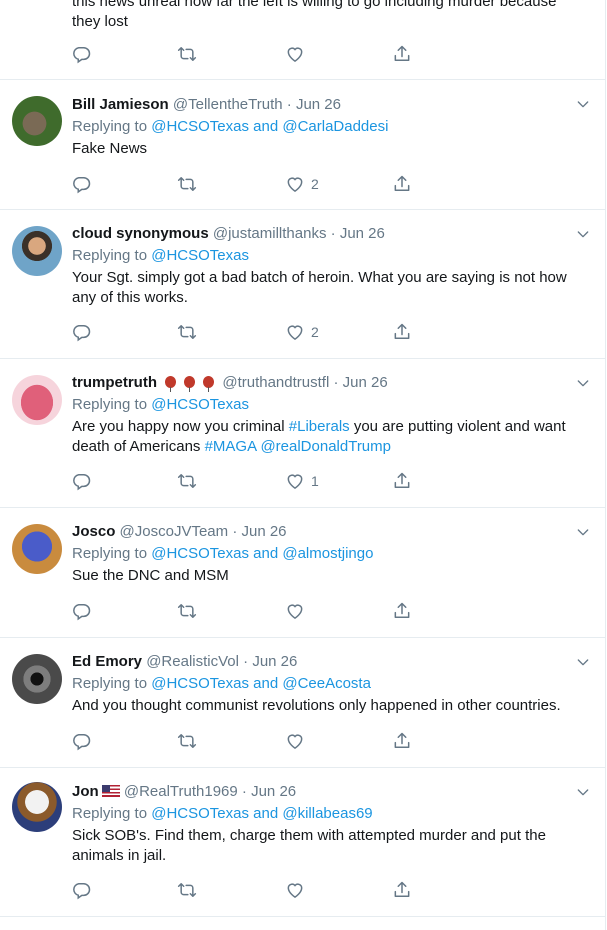 This screenshot has height=930, width=607. What do you see at coordinates (319, 426) in the screenshot?
I see `hashtag-link: #Liberals` at bounding box center [319, 426].